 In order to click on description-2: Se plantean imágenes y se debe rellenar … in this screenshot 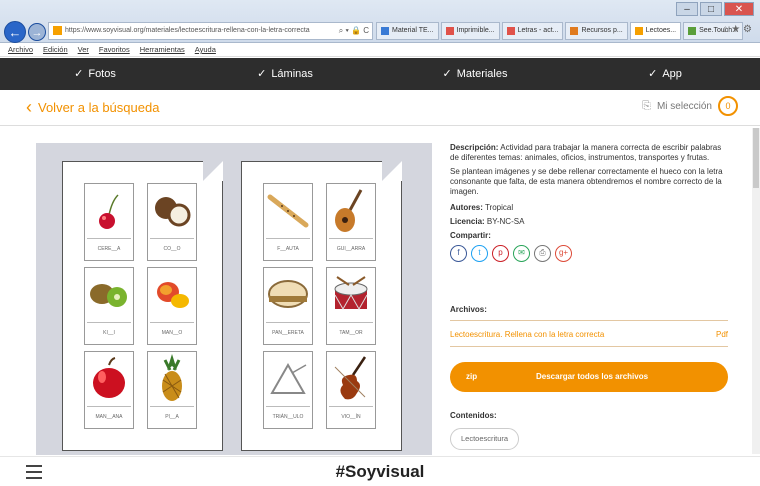, I will do `click(586, 181)`.